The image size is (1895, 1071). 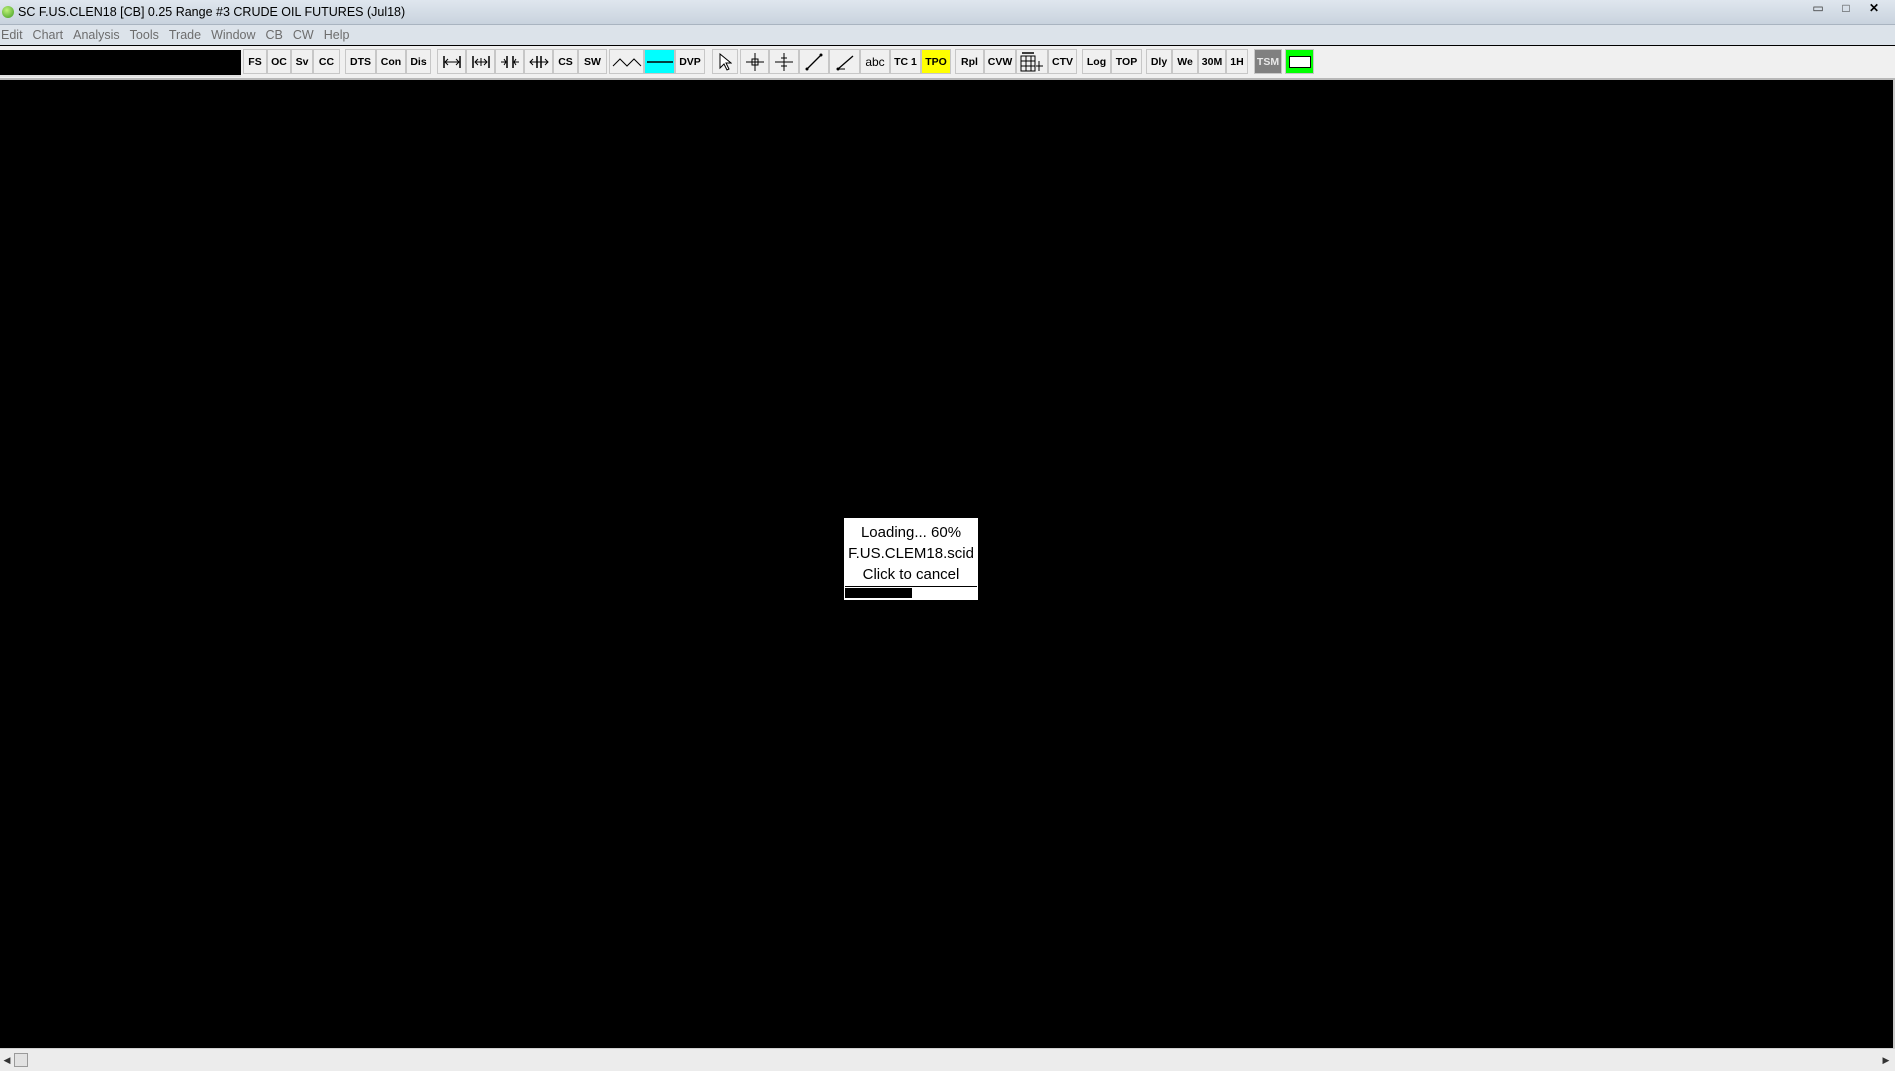 I want to click on pointer-icon, so click(x=725, y=61).